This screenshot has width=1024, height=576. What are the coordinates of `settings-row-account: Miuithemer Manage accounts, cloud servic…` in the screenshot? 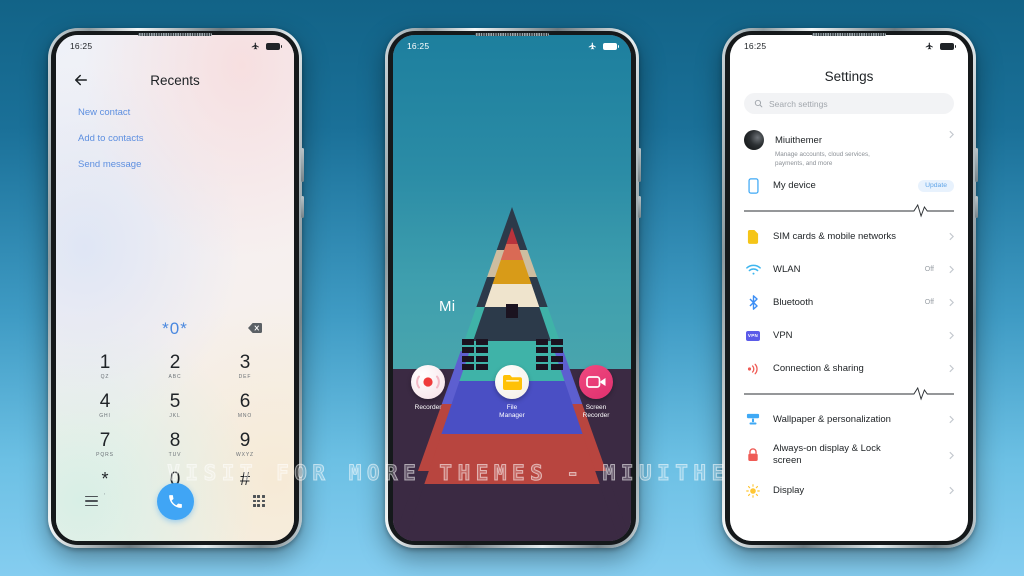 It's located at (849, 146).